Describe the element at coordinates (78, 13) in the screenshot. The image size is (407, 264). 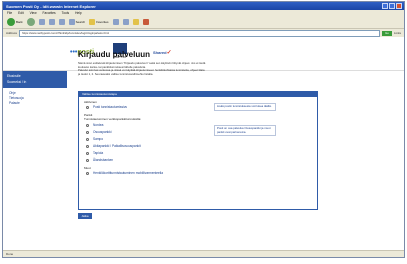
I see `menu-help: Help` at that location.